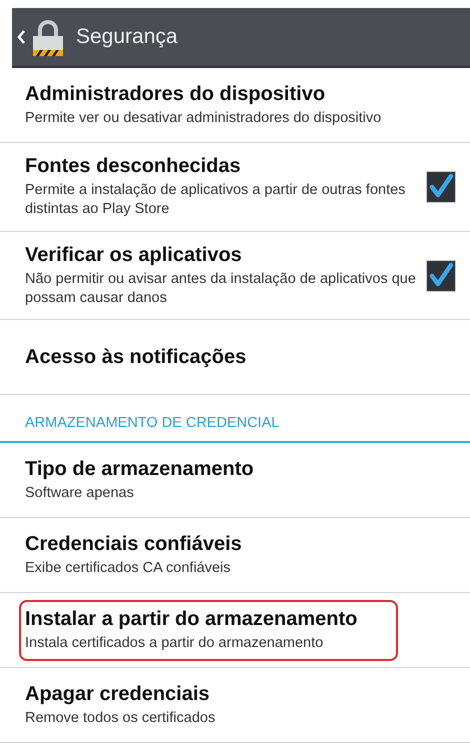 Image resolution: width=470 pixels, height=745 pixels. I want to click on item-subtitle: Exibe certificados CA confiáveis, so click(128, 568).